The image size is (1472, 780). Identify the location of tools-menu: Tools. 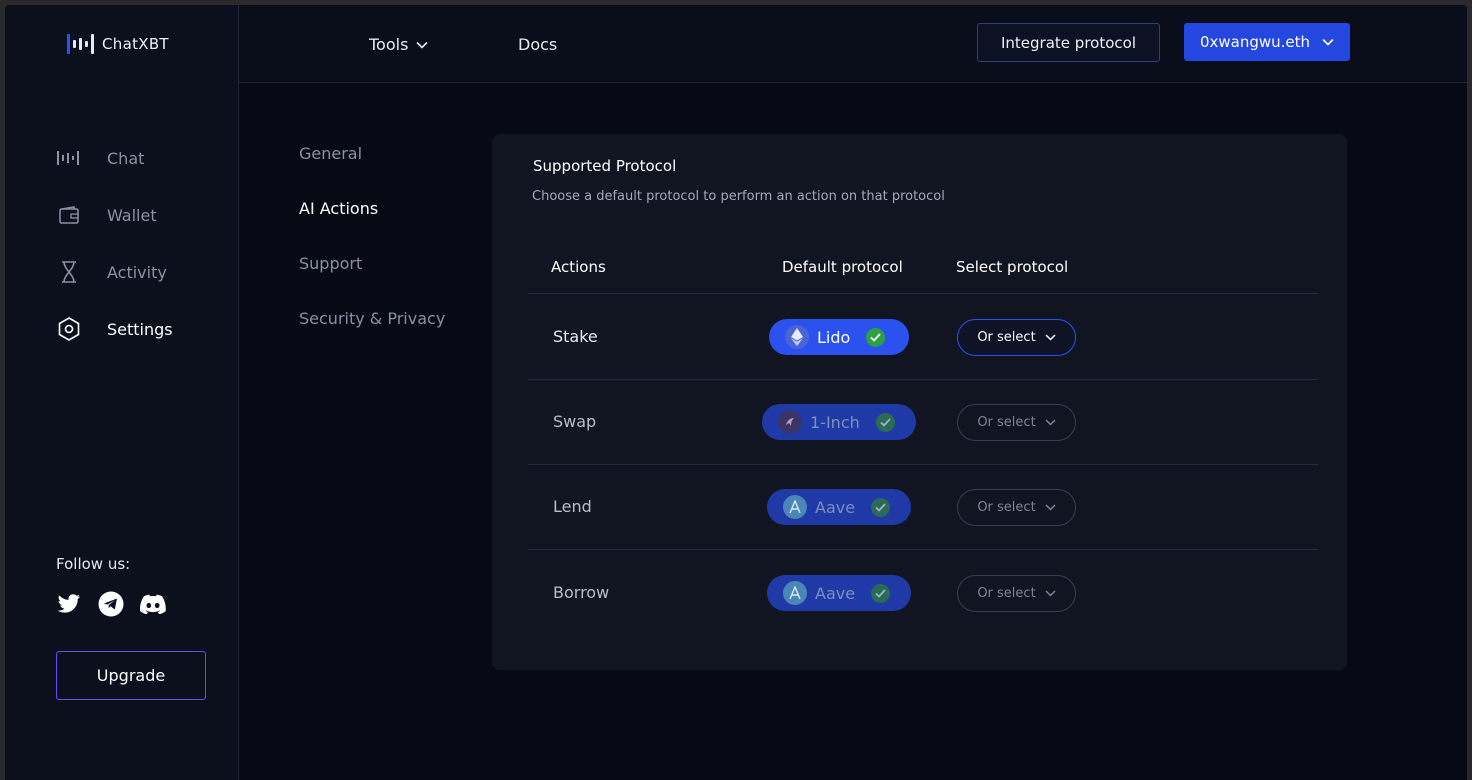
(398, 44).